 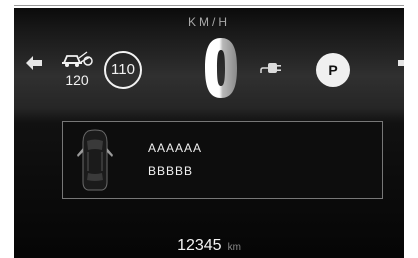 What do you see at coordinates (234, 247) in the screenshot?
I see `odometer-unit: km` at bounding box center [234, 247].